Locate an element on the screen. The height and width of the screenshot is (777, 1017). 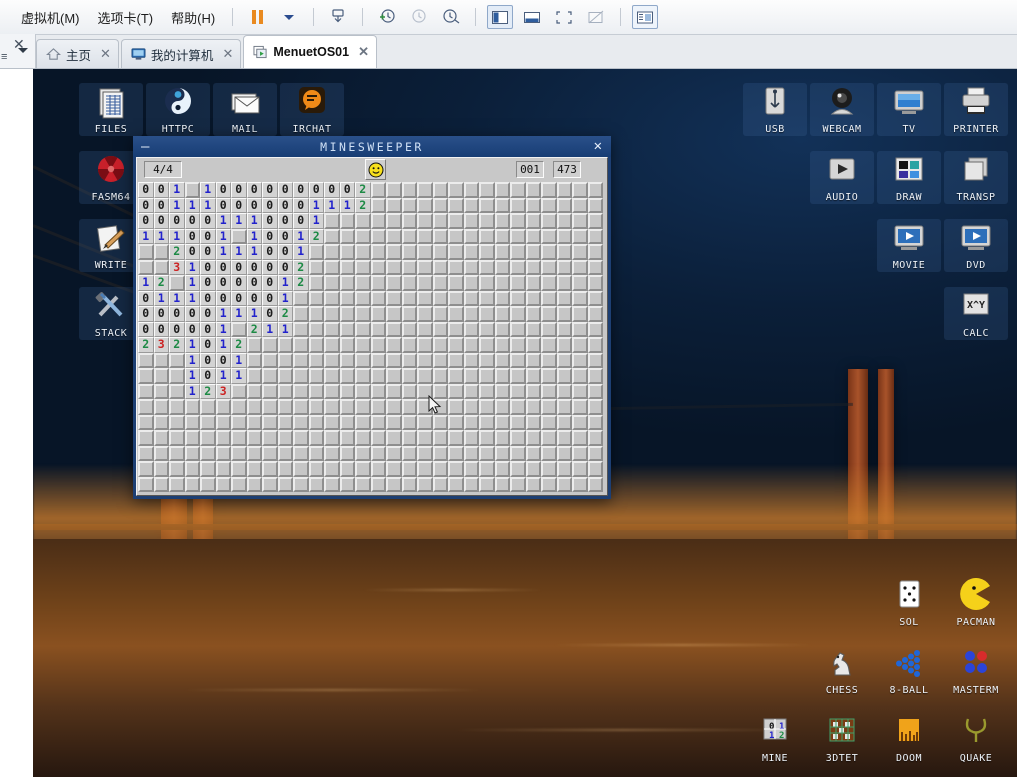
thumbnail-bar-icon is located at coordinates (645, 17).